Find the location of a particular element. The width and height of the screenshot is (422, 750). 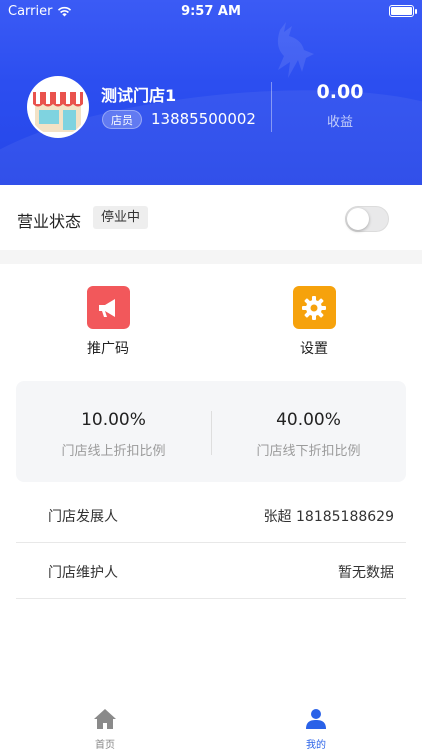

business-status-label: 营业状态 is located at coordinates (49, 221).